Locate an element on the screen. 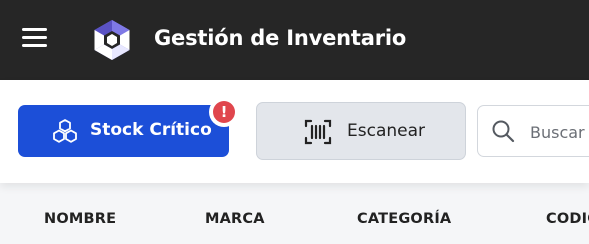 The height and width of the screenshot is (244, 589). stock-critico-button: Stock Crítico is located at coordinates (123, 131).